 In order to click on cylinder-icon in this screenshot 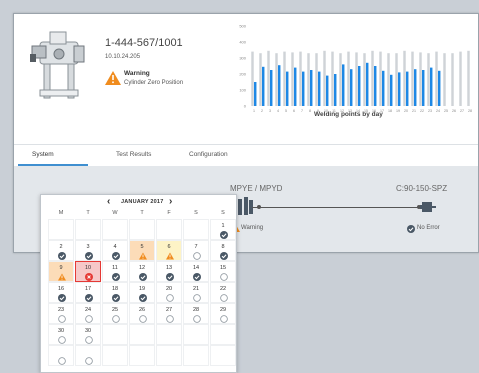, I will do `click(428, 207)`.